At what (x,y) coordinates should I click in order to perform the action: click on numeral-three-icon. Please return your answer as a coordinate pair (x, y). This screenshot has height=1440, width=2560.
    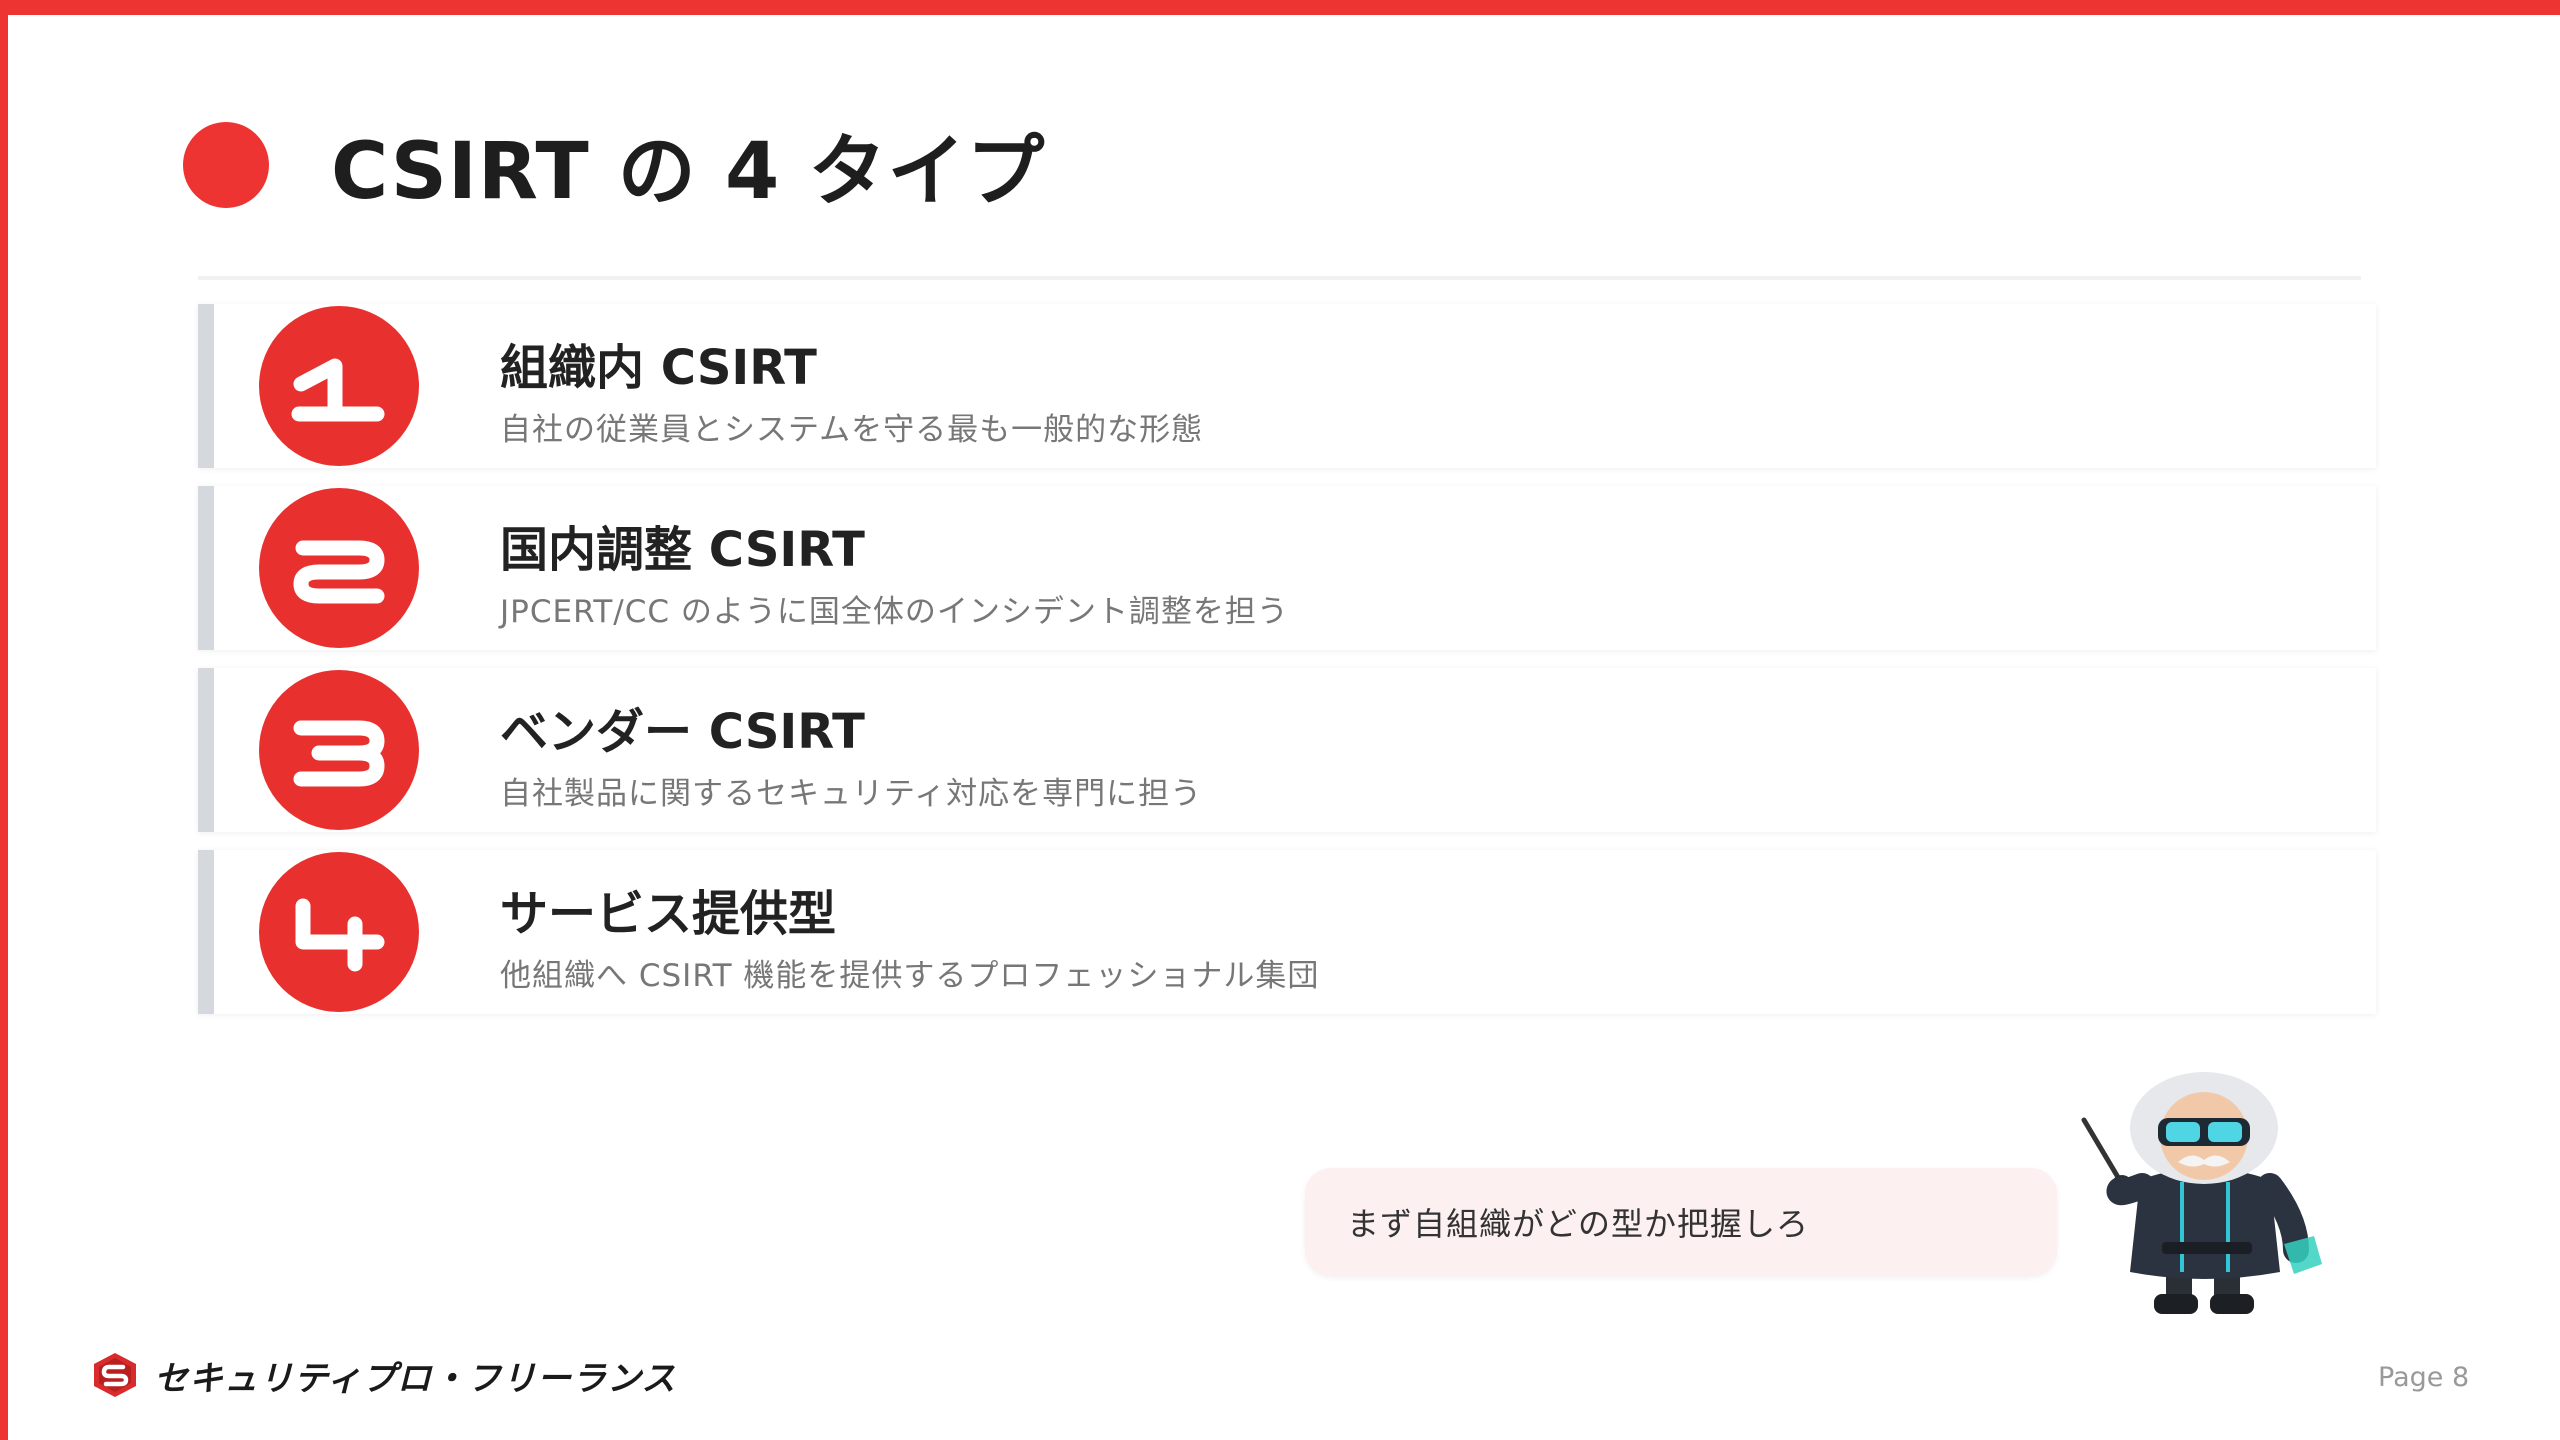
    Looking at the image, I should click on (339, 753).